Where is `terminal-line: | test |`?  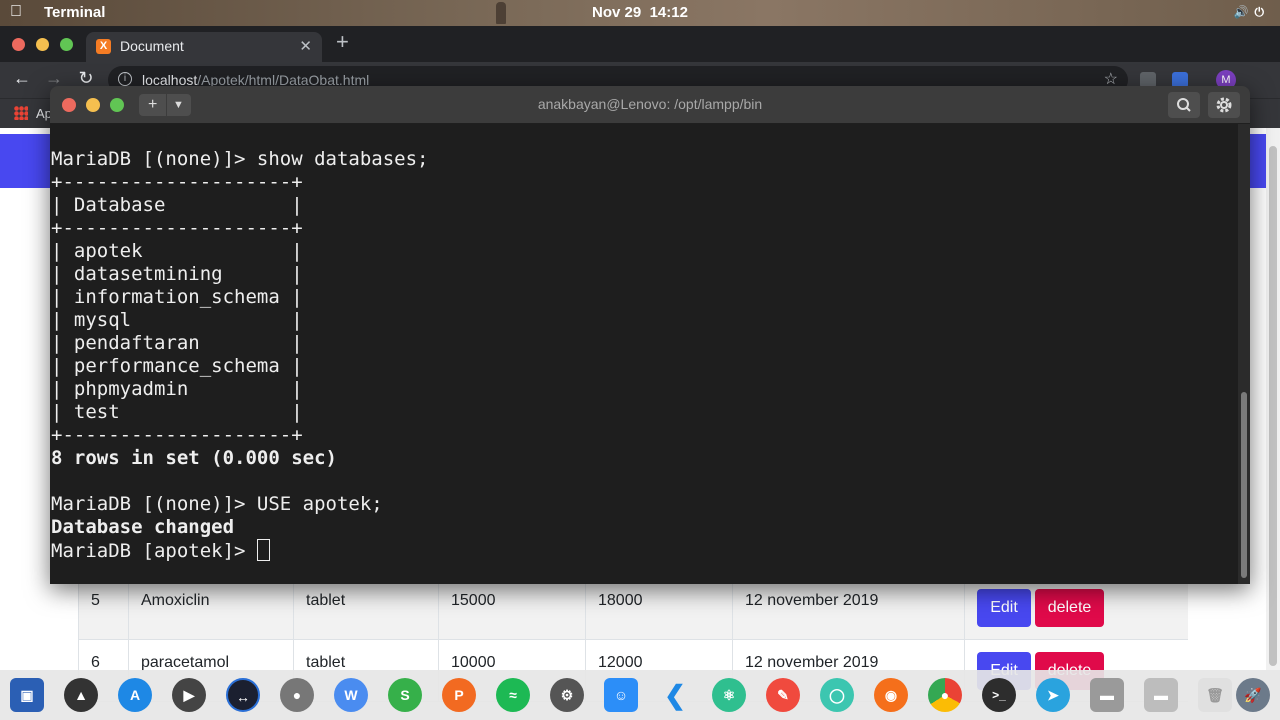 terminal-line: | test | is located at coordinates (177, 412).